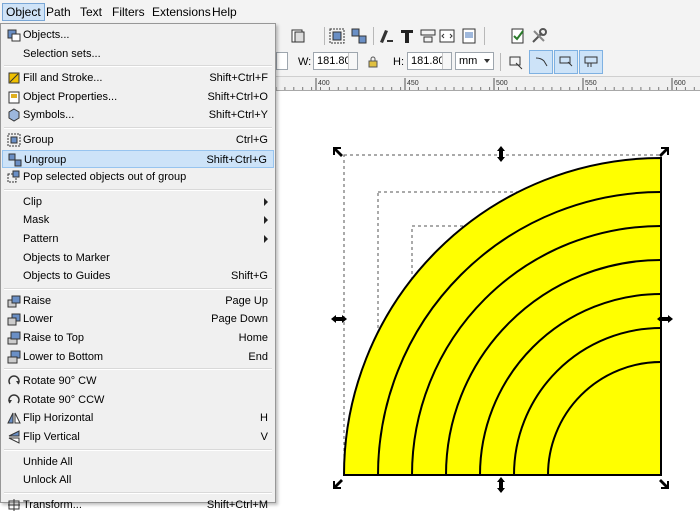  I want to click on commands-toolbar, so click(488, 36).